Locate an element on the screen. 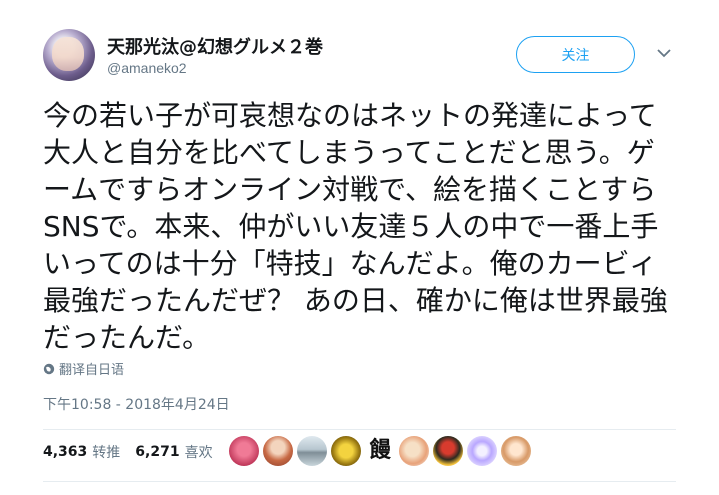  globe-icon is located at coordinates (49, 368).